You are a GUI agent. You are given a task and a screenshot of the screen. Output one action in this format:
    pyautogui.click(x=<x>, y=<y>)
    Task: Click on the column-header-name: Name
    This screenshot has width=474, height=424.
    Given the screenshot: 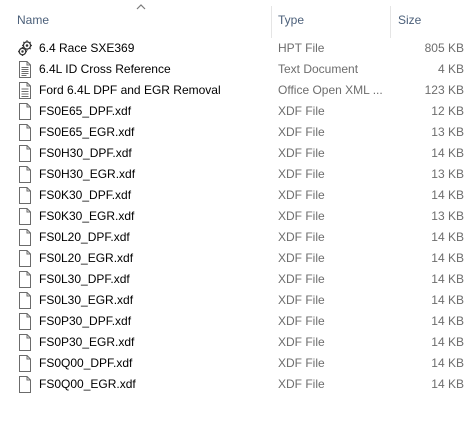 What is the action you would take?
    pyautogui.click(x=144, y=19)
    